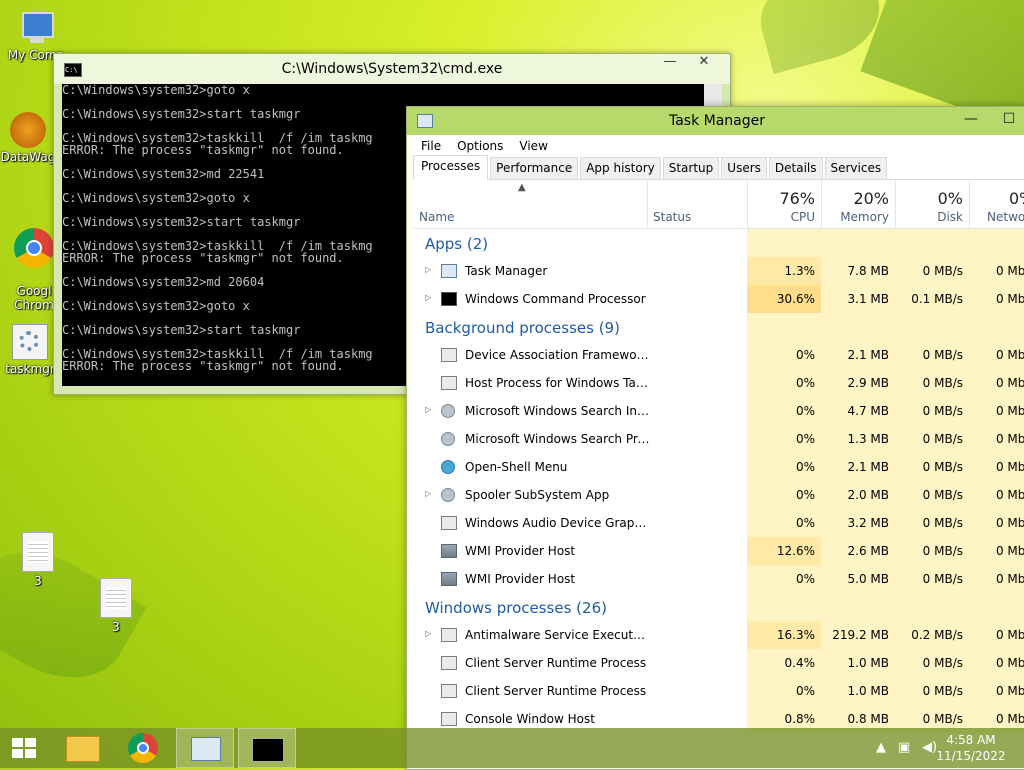  What do you see at coordinates (784, 271) in the screenshot?
I see `cpu-cell: 1.3%` at bounding box center [784, 271].